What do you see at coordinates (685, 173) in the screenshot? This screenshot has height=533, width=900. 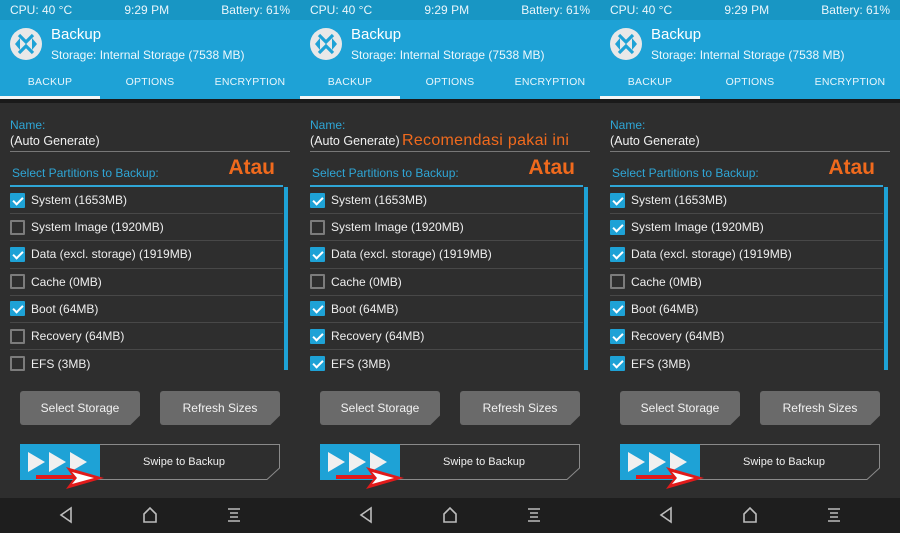 I see `partitions-label: Select Partitions to Backup:` at bounding box center [685, 173].